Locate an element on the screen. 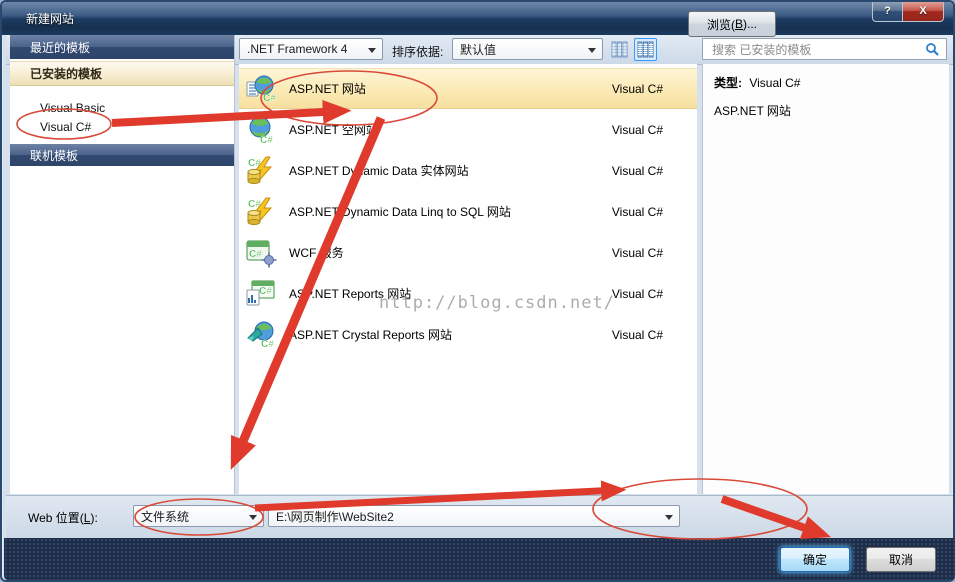  aspnet-empty-website-icon: C# is located at coordinates (262, 130).